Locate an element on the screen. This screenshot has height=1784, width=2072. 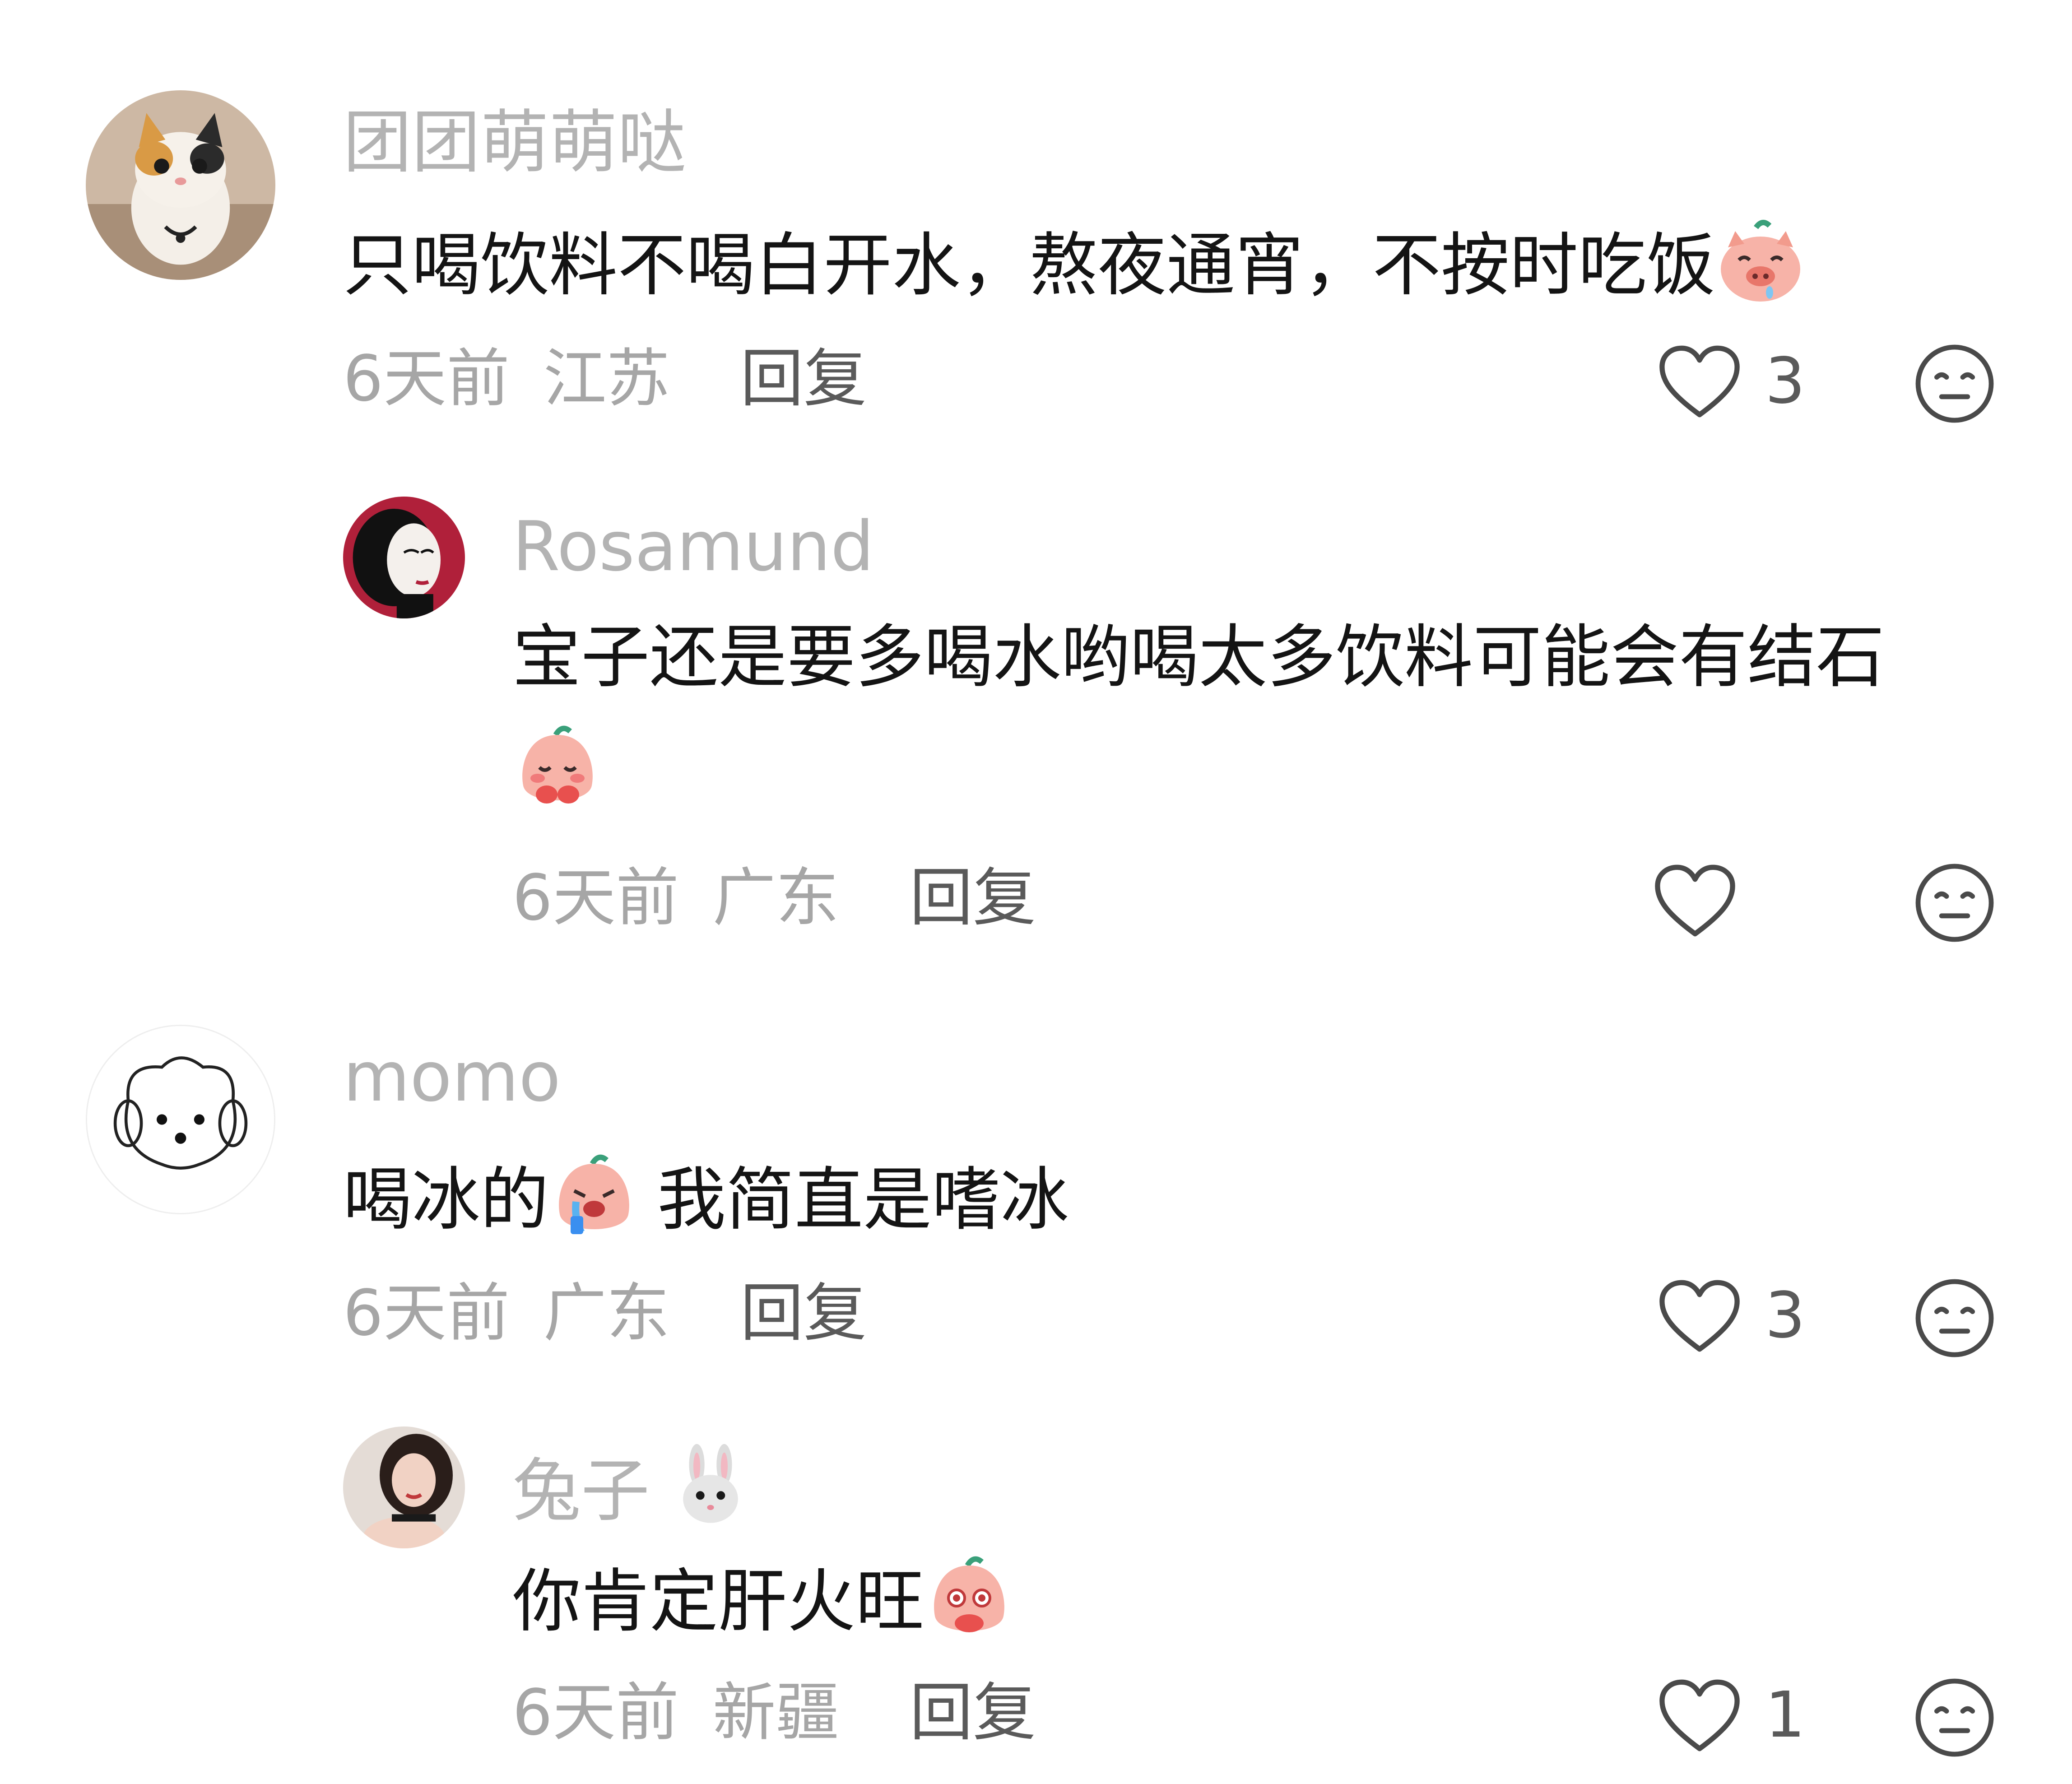
woman-photo-avatar-image is located at coordinates (404, 1487).